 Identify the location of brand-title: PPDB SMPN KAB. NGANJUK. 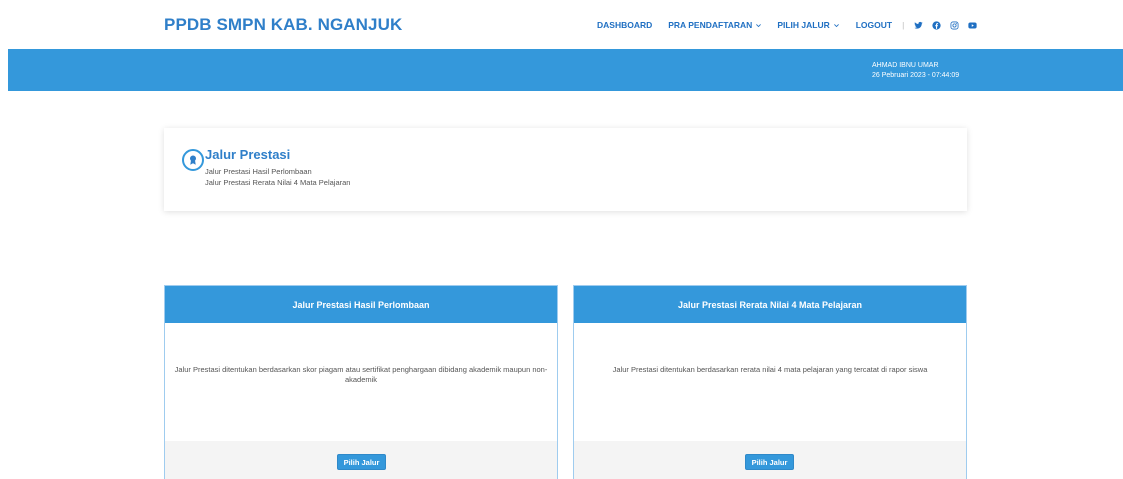
(283, 25).